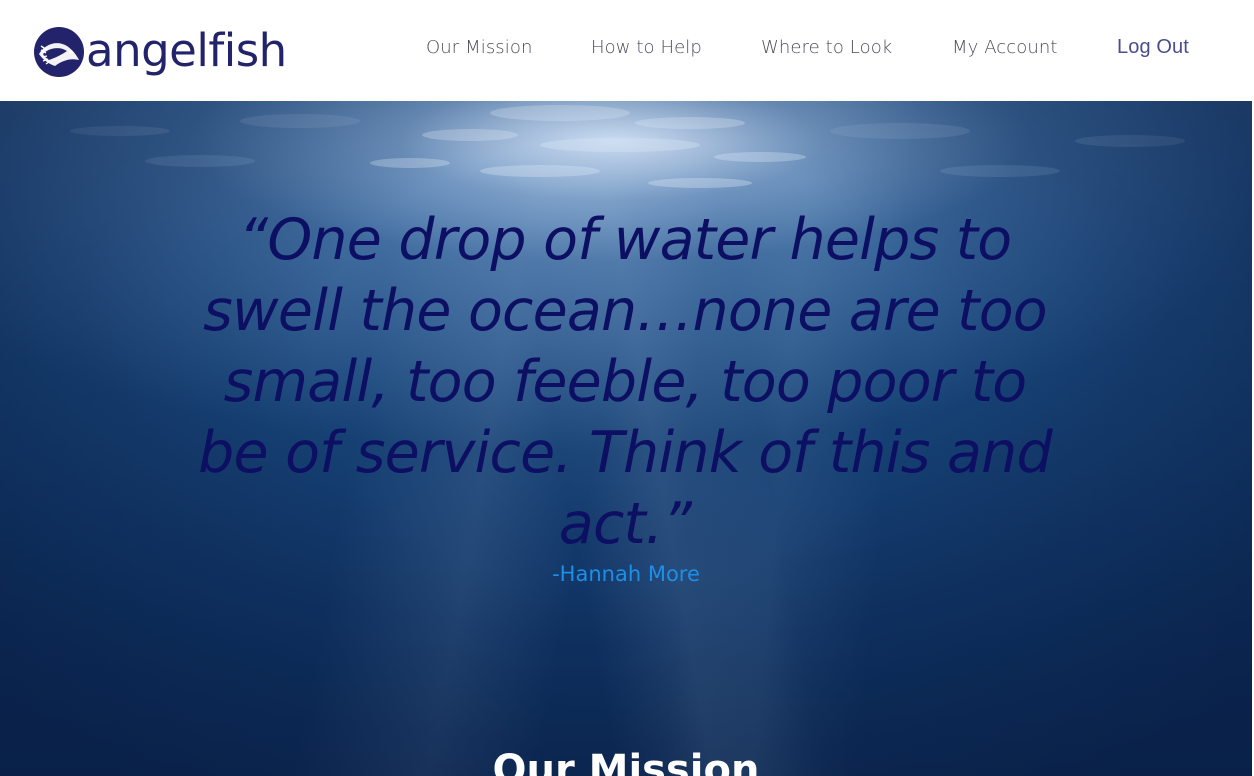 The width and height of the screenshot is (1254, 776). I want to click on quote-author: -Hannah More, so click(626, 574).